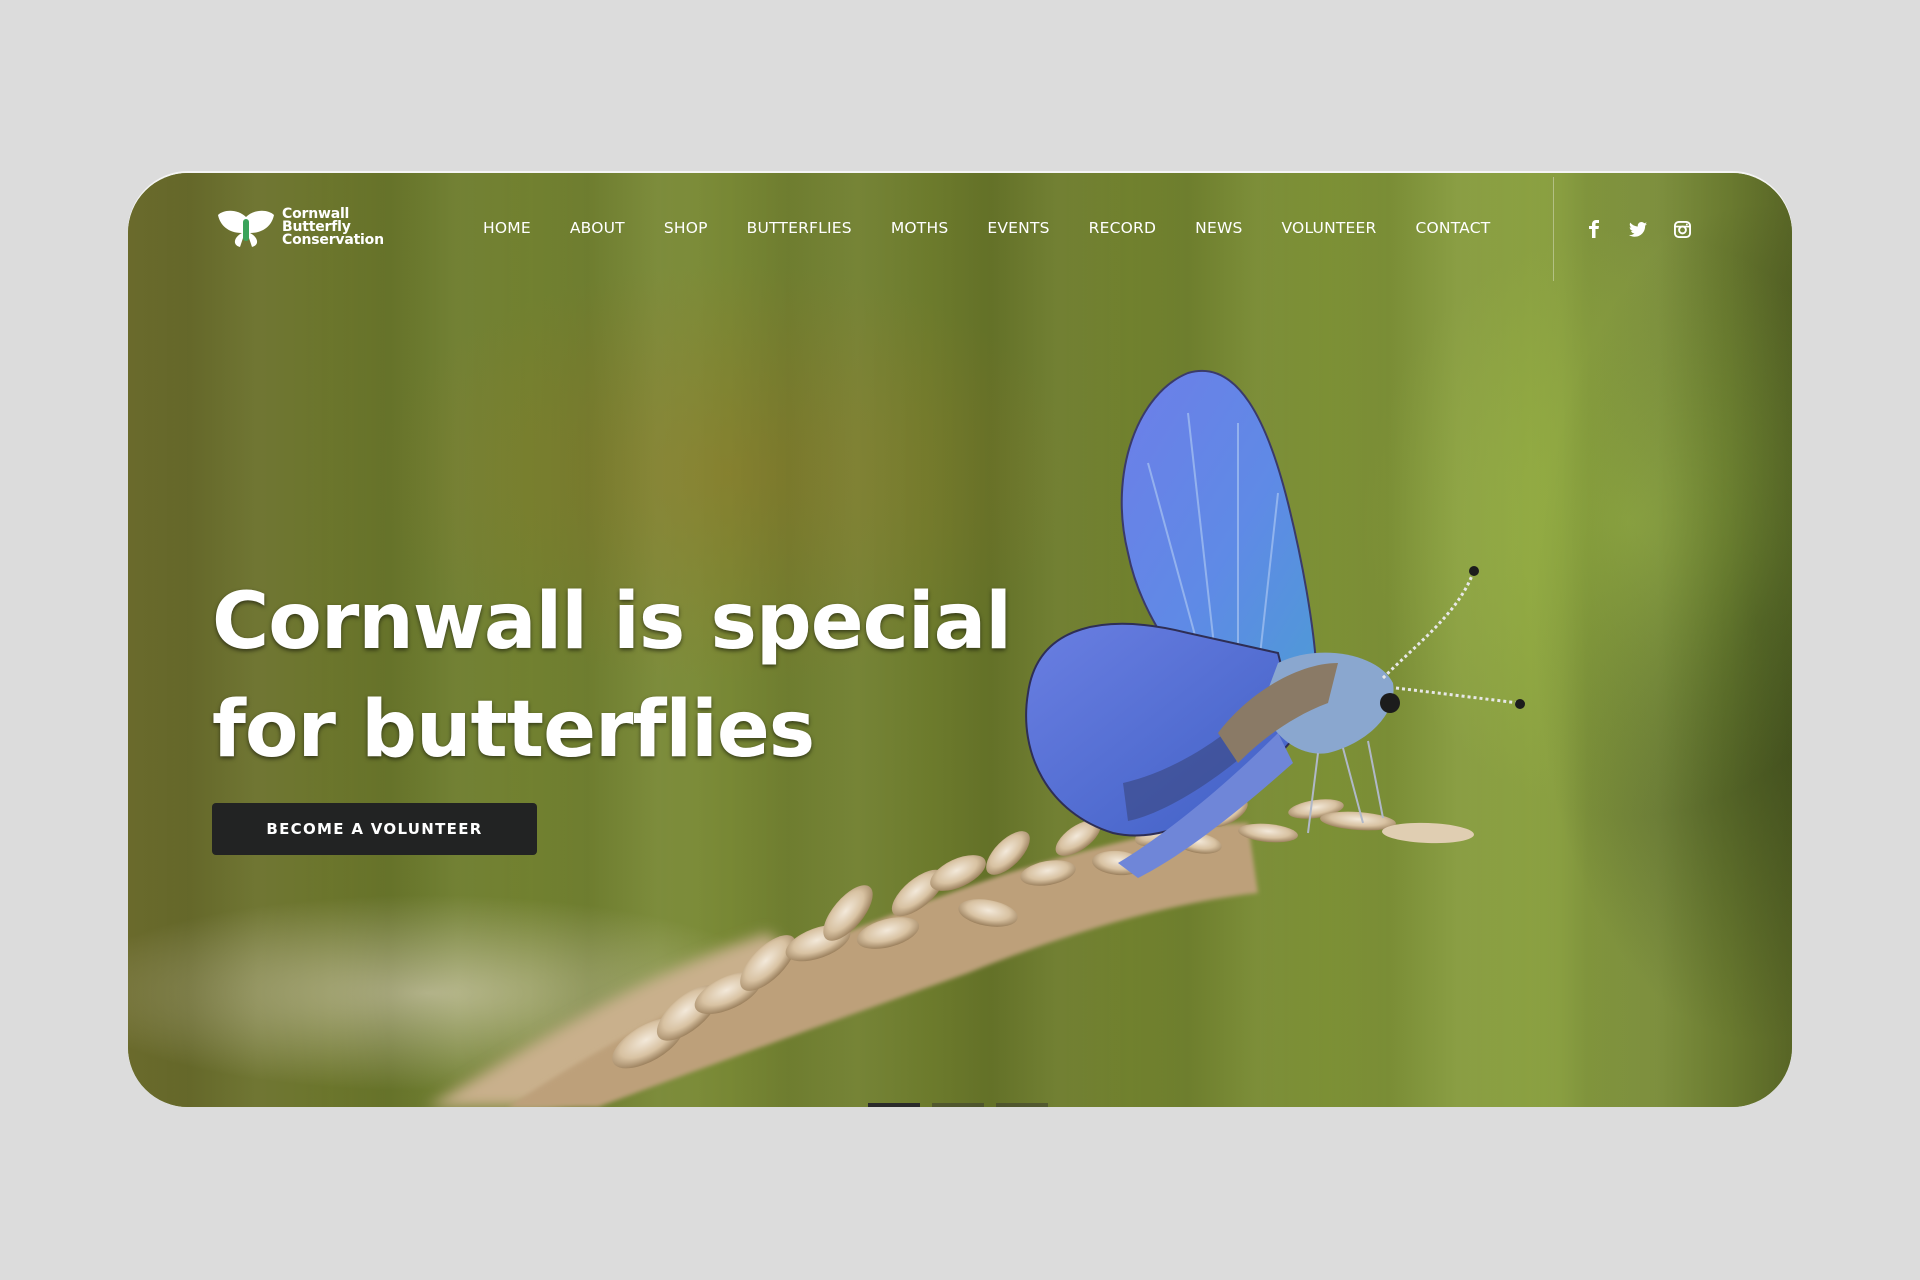  What do you see at coordinates (246, 228) in the screenshot?
I see `butterfly-logo-icon` at bounding box center [246, 228].